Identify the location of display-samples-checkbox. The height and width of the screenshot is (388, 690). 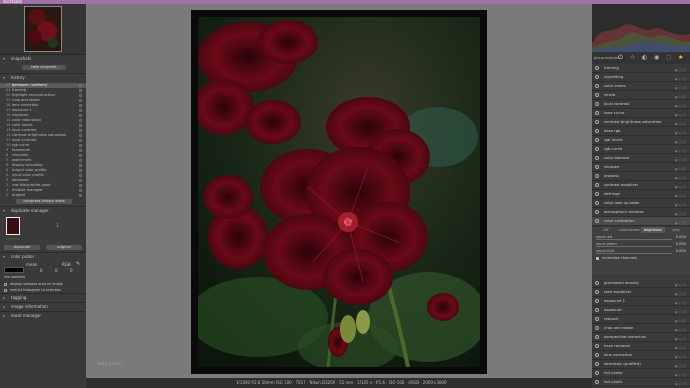
(5, 284).